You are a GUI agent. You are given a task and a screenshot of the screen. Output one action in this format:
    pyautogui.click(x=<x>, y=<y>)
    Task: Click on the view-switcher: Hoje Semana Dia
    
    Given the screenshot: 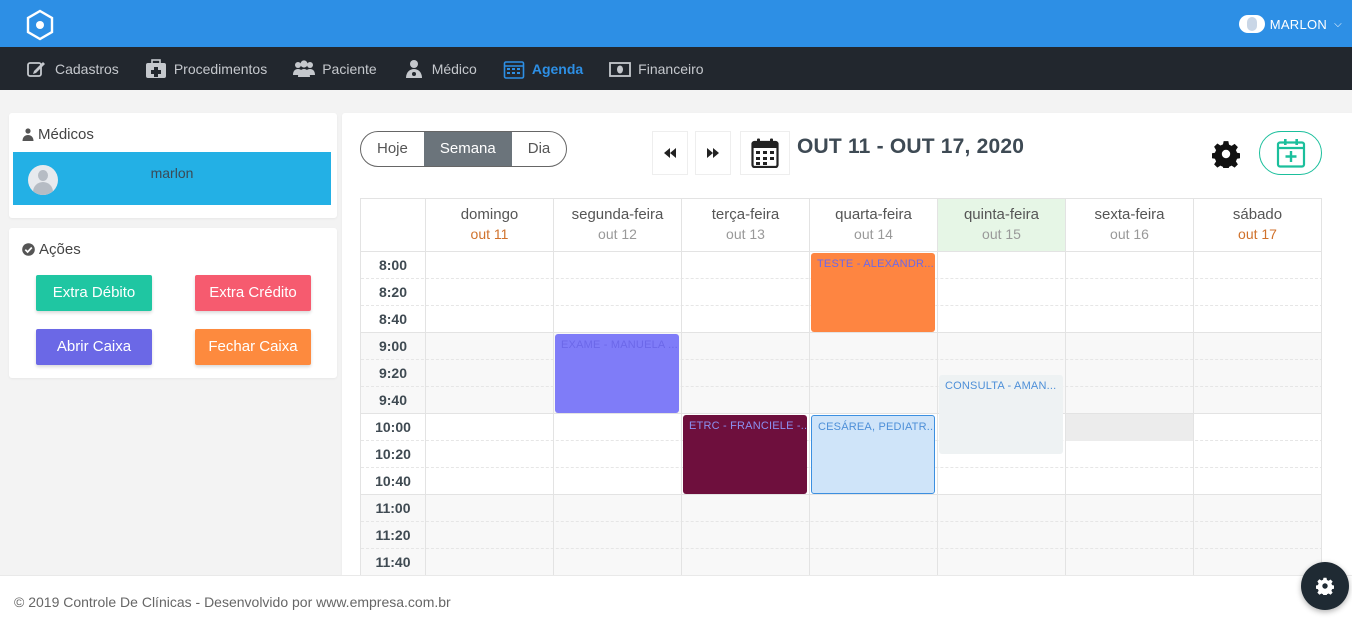 What is the action you would take?
    pyautogui.click(x=464, y=149)
    